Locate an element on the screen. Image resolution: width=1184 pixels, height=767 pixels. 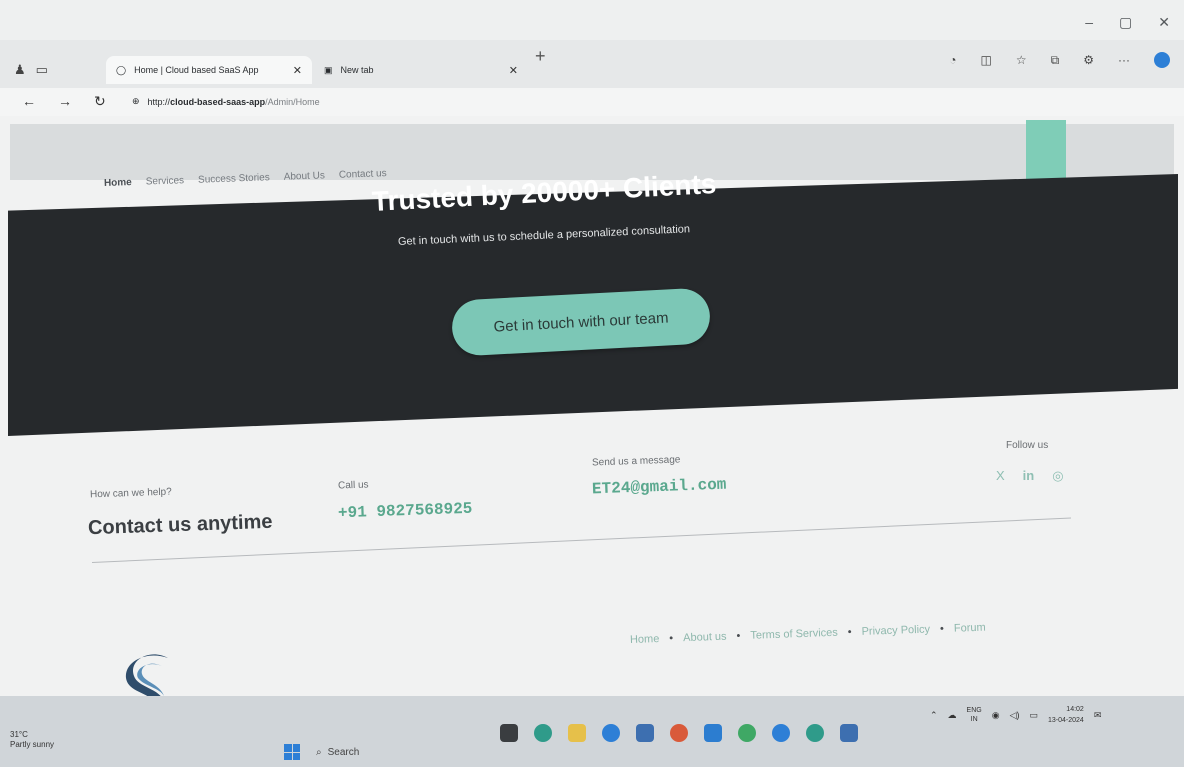
x-twitter-icon: X is located at coordinates (1000, 476).